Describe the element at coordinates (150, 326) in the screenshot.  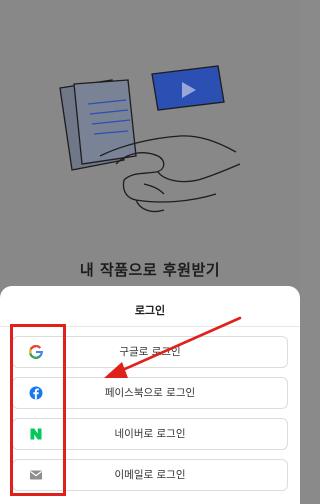
I see `sheet-divider` at that location.